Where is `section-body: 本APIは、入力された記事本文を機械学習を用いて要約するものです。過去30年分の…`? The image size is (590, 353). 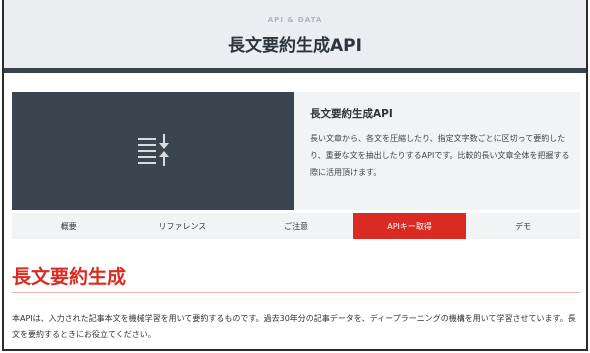 section-body: 本APIは、入力された記事本文を機械学習を用いて要約するものです。過去30年分の… is located at coordinates (294, 326).